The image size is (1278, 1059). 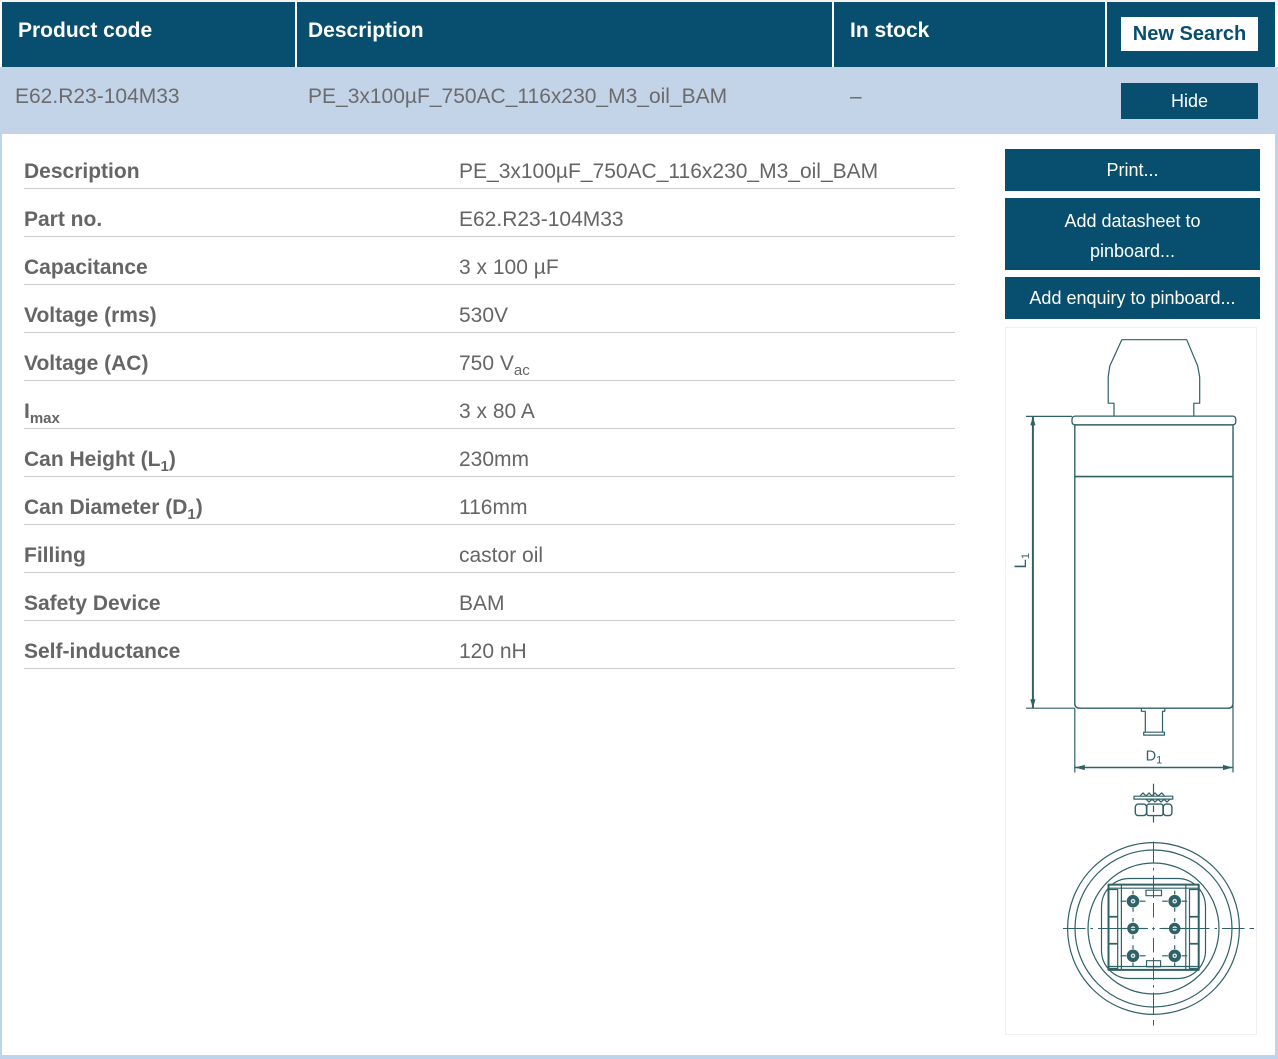 I want to click on svg-text: D1, so click(x=1154, y=757).